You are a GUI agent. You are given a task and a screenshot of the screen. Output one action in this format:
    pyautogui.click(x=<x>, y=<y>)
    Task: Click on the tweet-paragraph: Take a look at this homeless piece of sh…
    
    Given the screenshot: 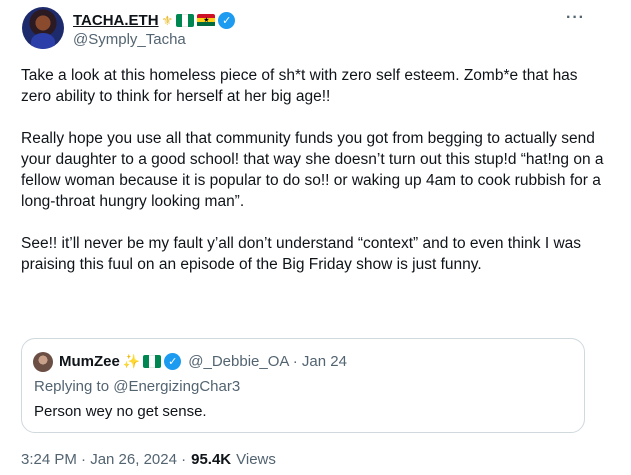 What is the action you would take?
    pyautogui.click(x=299, y=86)
    